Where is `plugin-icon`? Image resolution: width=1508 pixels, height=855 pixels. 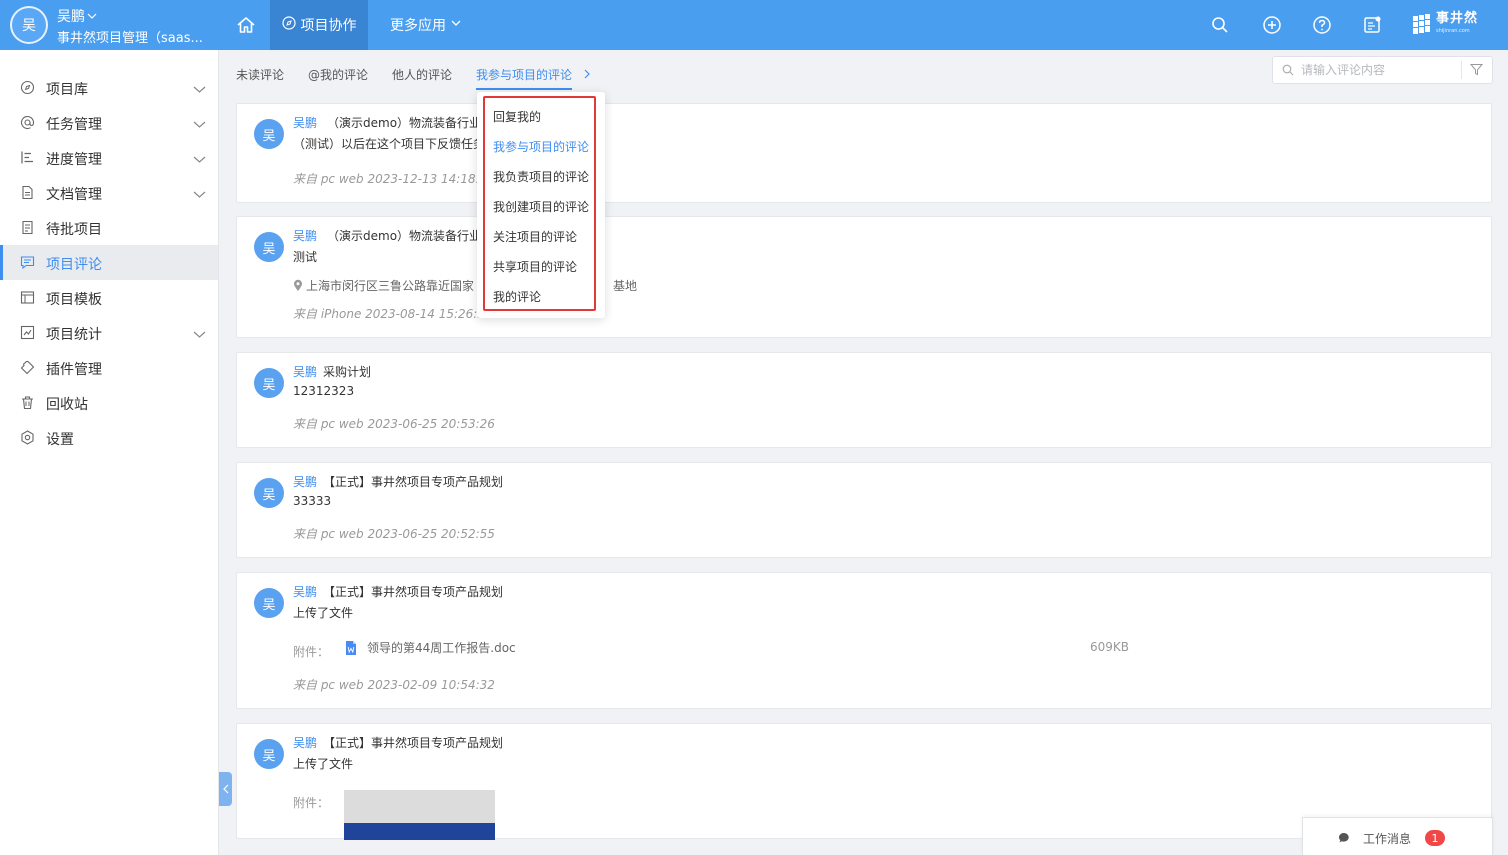
plugin-icon is located at coordinates (27, 367).